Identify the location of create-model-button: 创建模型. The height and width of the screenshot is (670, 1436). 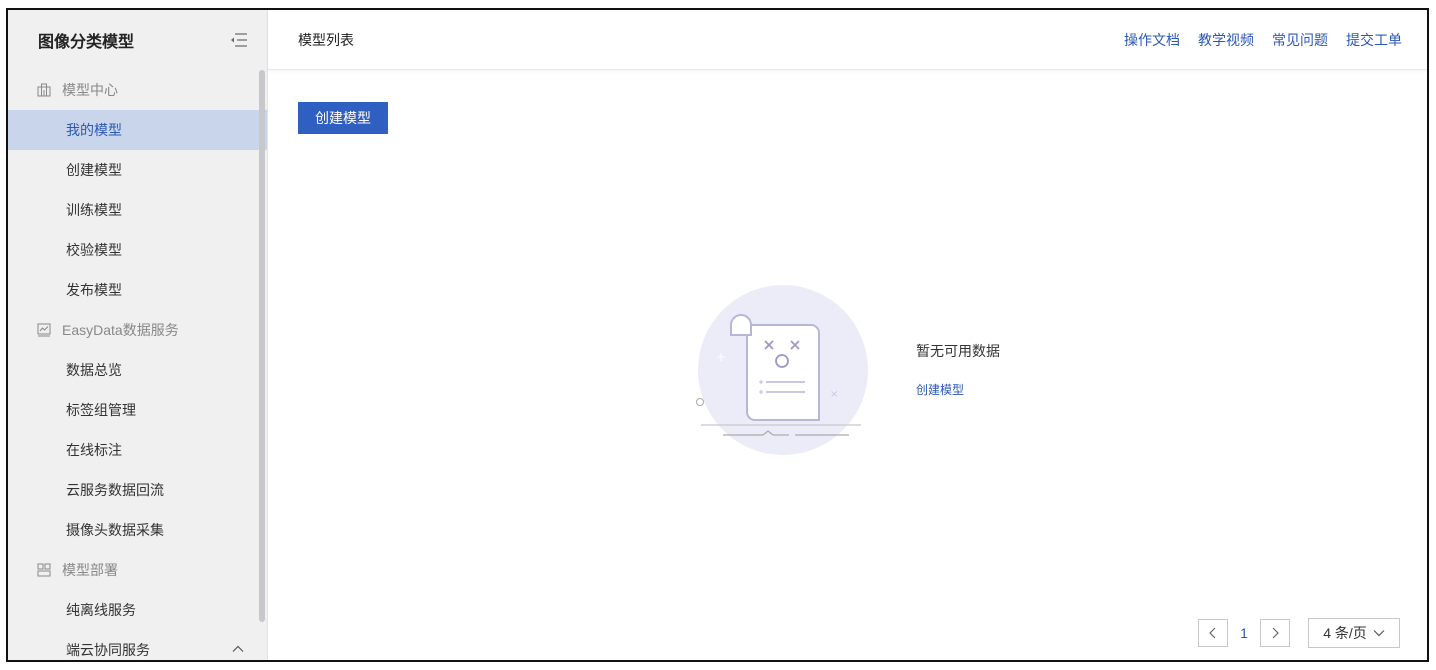
(343, 118).